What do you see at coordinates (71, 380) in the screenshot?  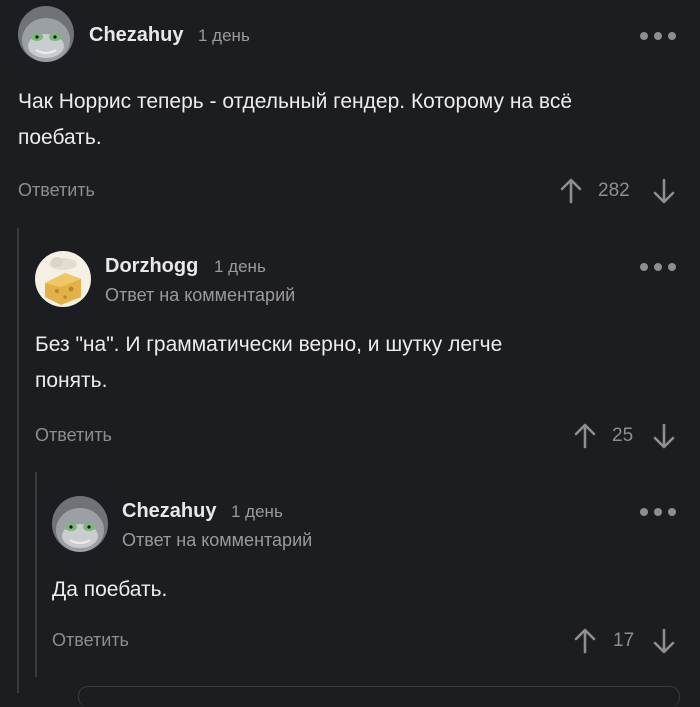 I see `comment-text-line: понять.` at bounding box center [71, 380].